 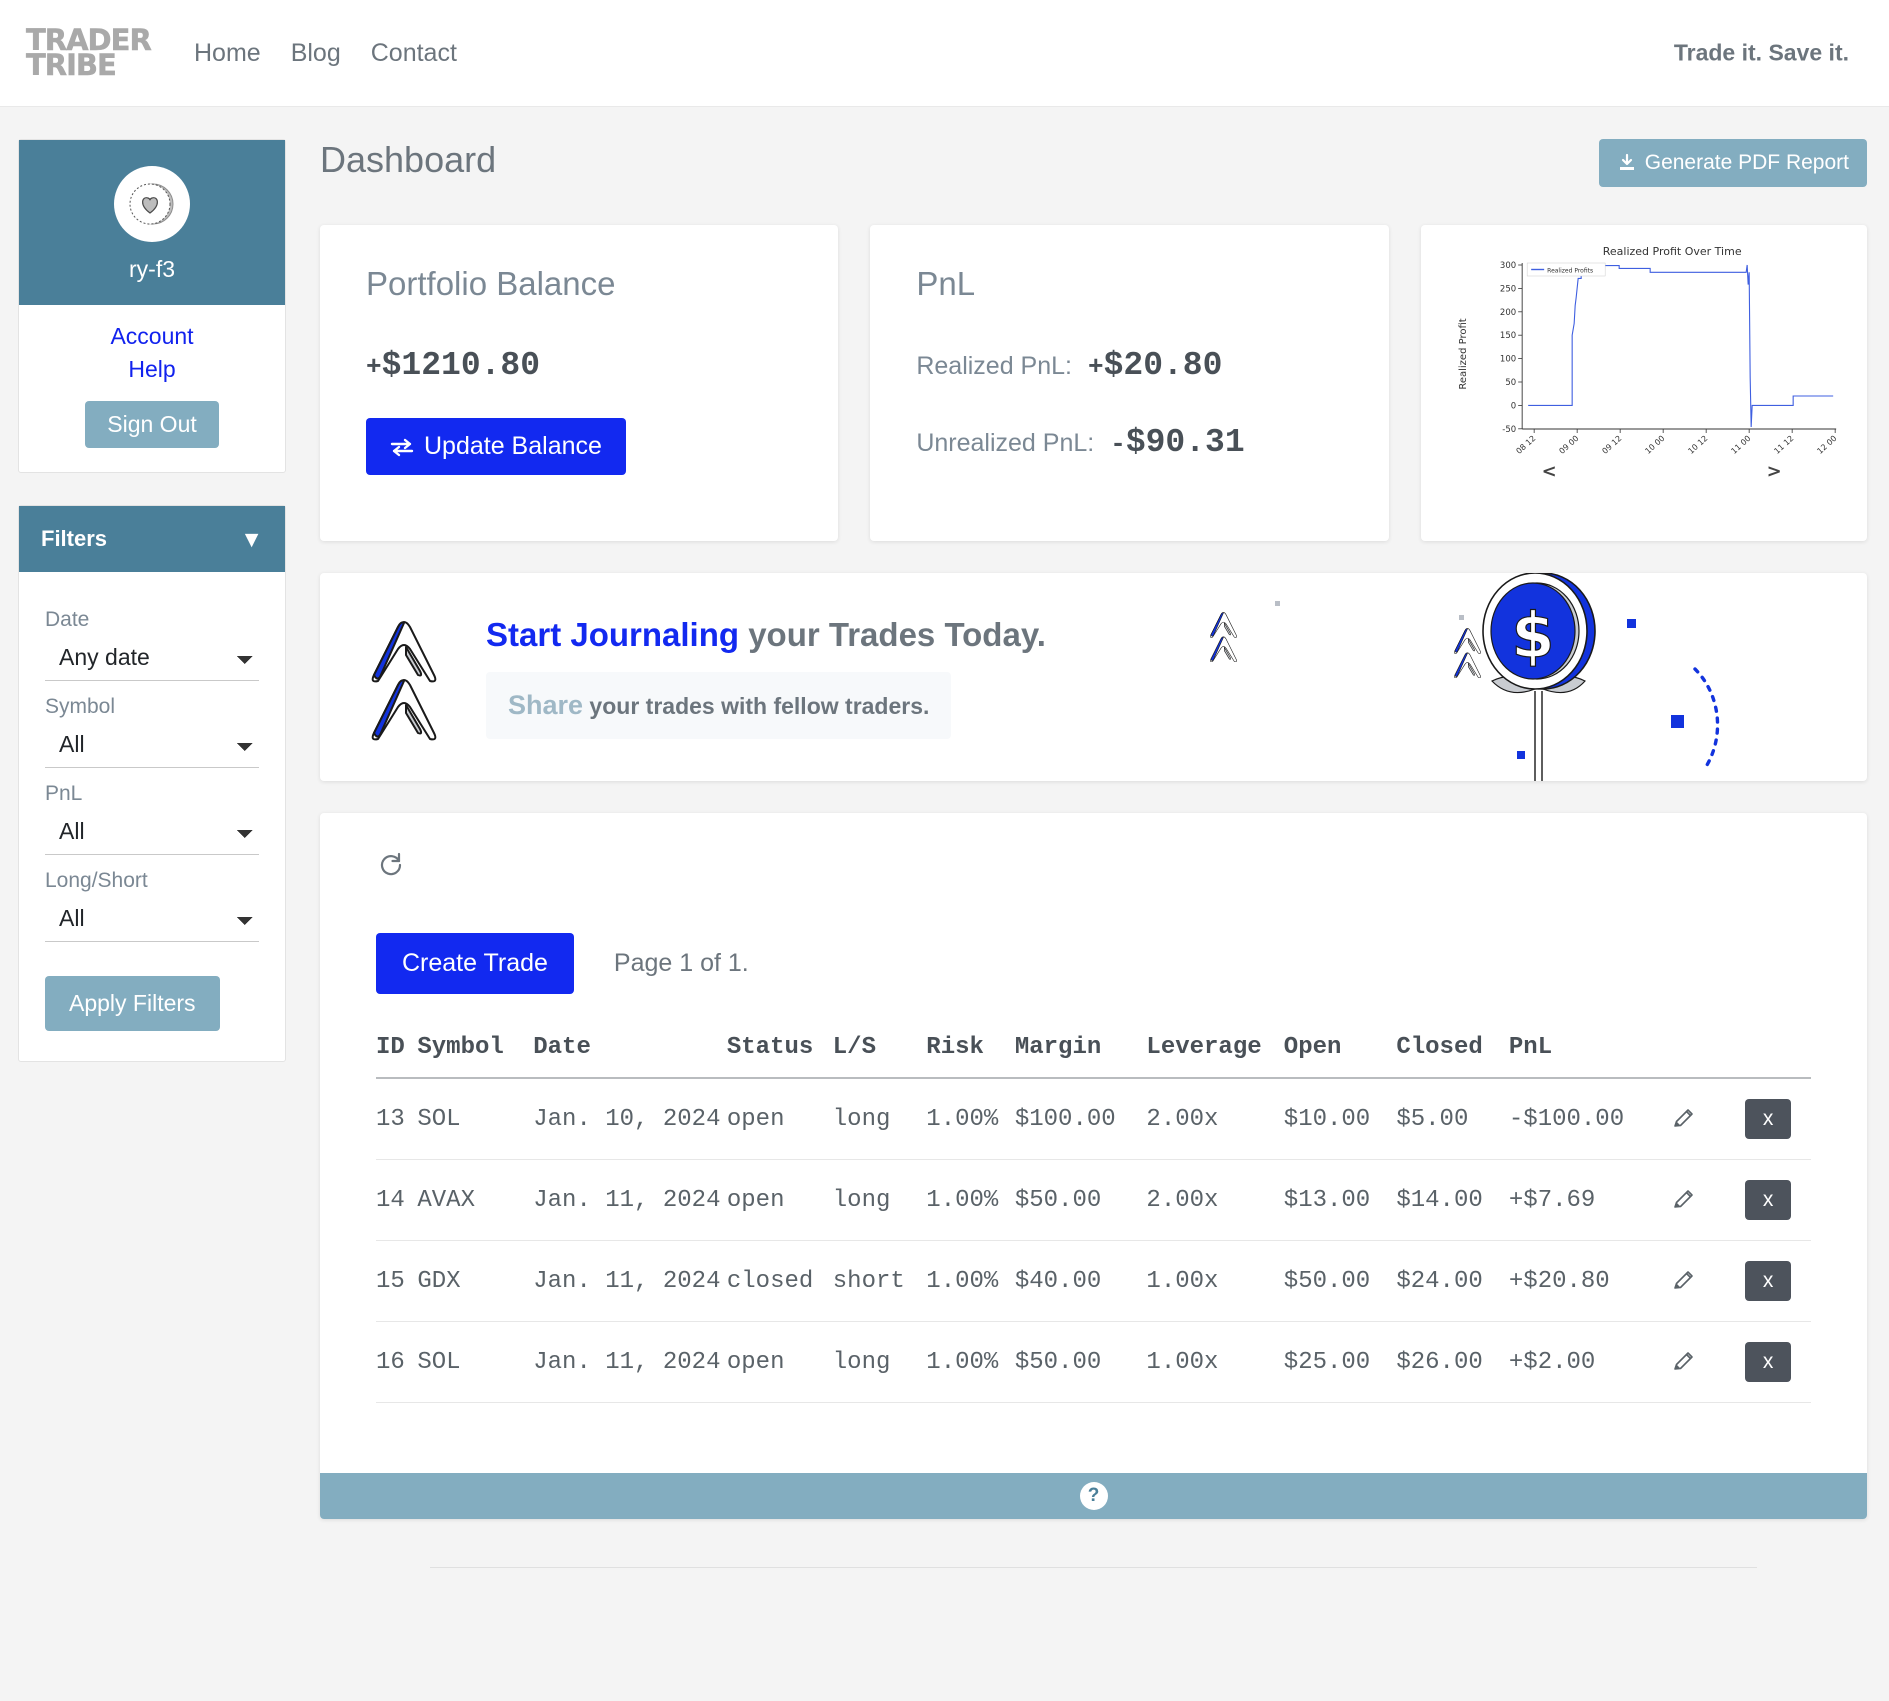 I want to click on unrealized-pnl-value: $90.31, so click(x=1185, y=442).